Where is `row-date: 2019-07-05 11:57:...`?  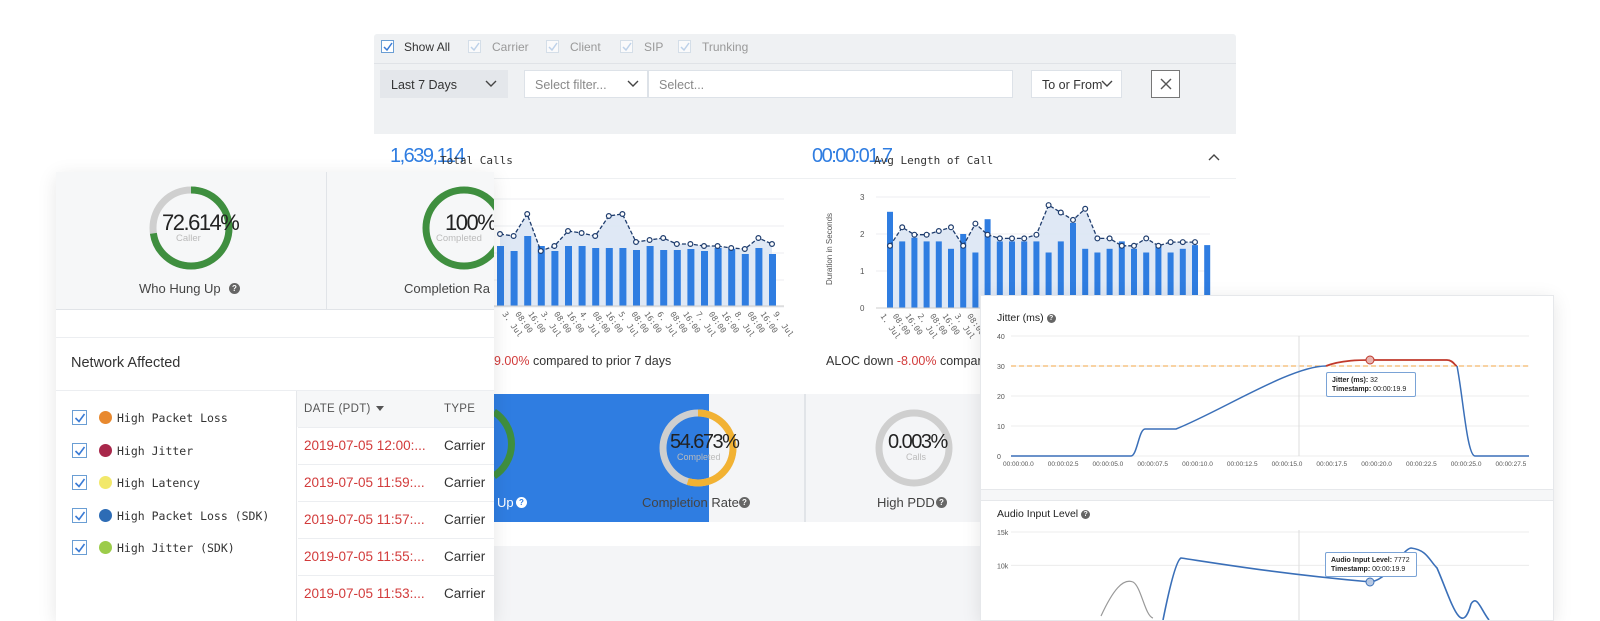
row-date: 2019-07-05 11:57:... is located at coordinates (364, 519).